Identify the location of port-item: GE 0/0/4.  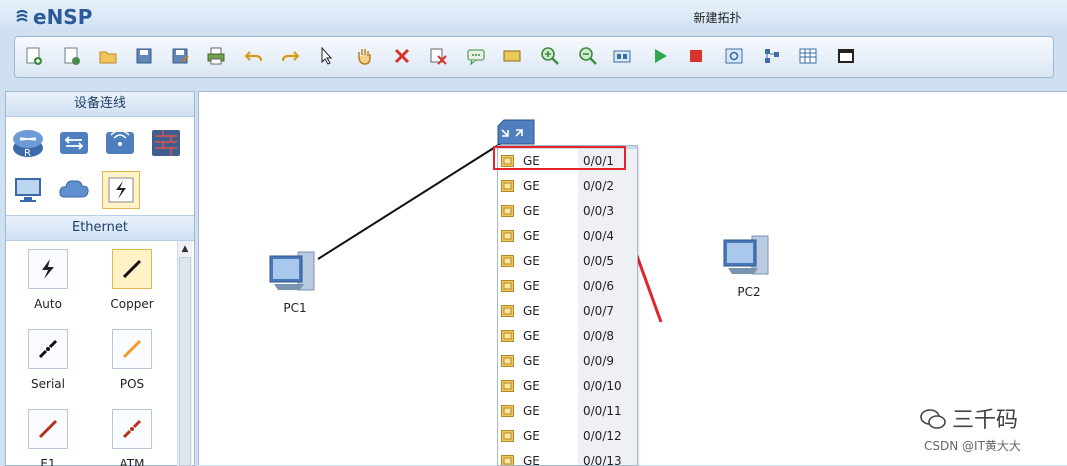
(567, 236).